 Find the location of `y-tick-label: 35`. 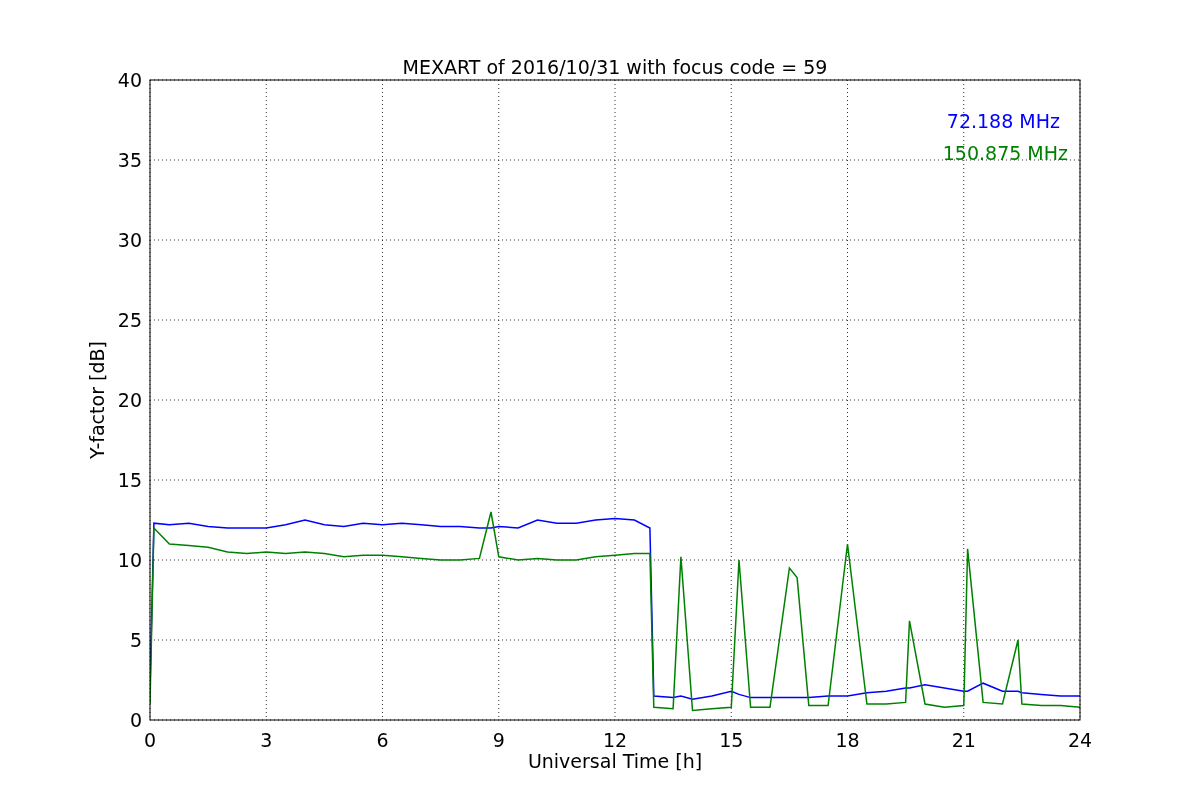

y-tick-label: 35 is located at coordinates (129, 160).